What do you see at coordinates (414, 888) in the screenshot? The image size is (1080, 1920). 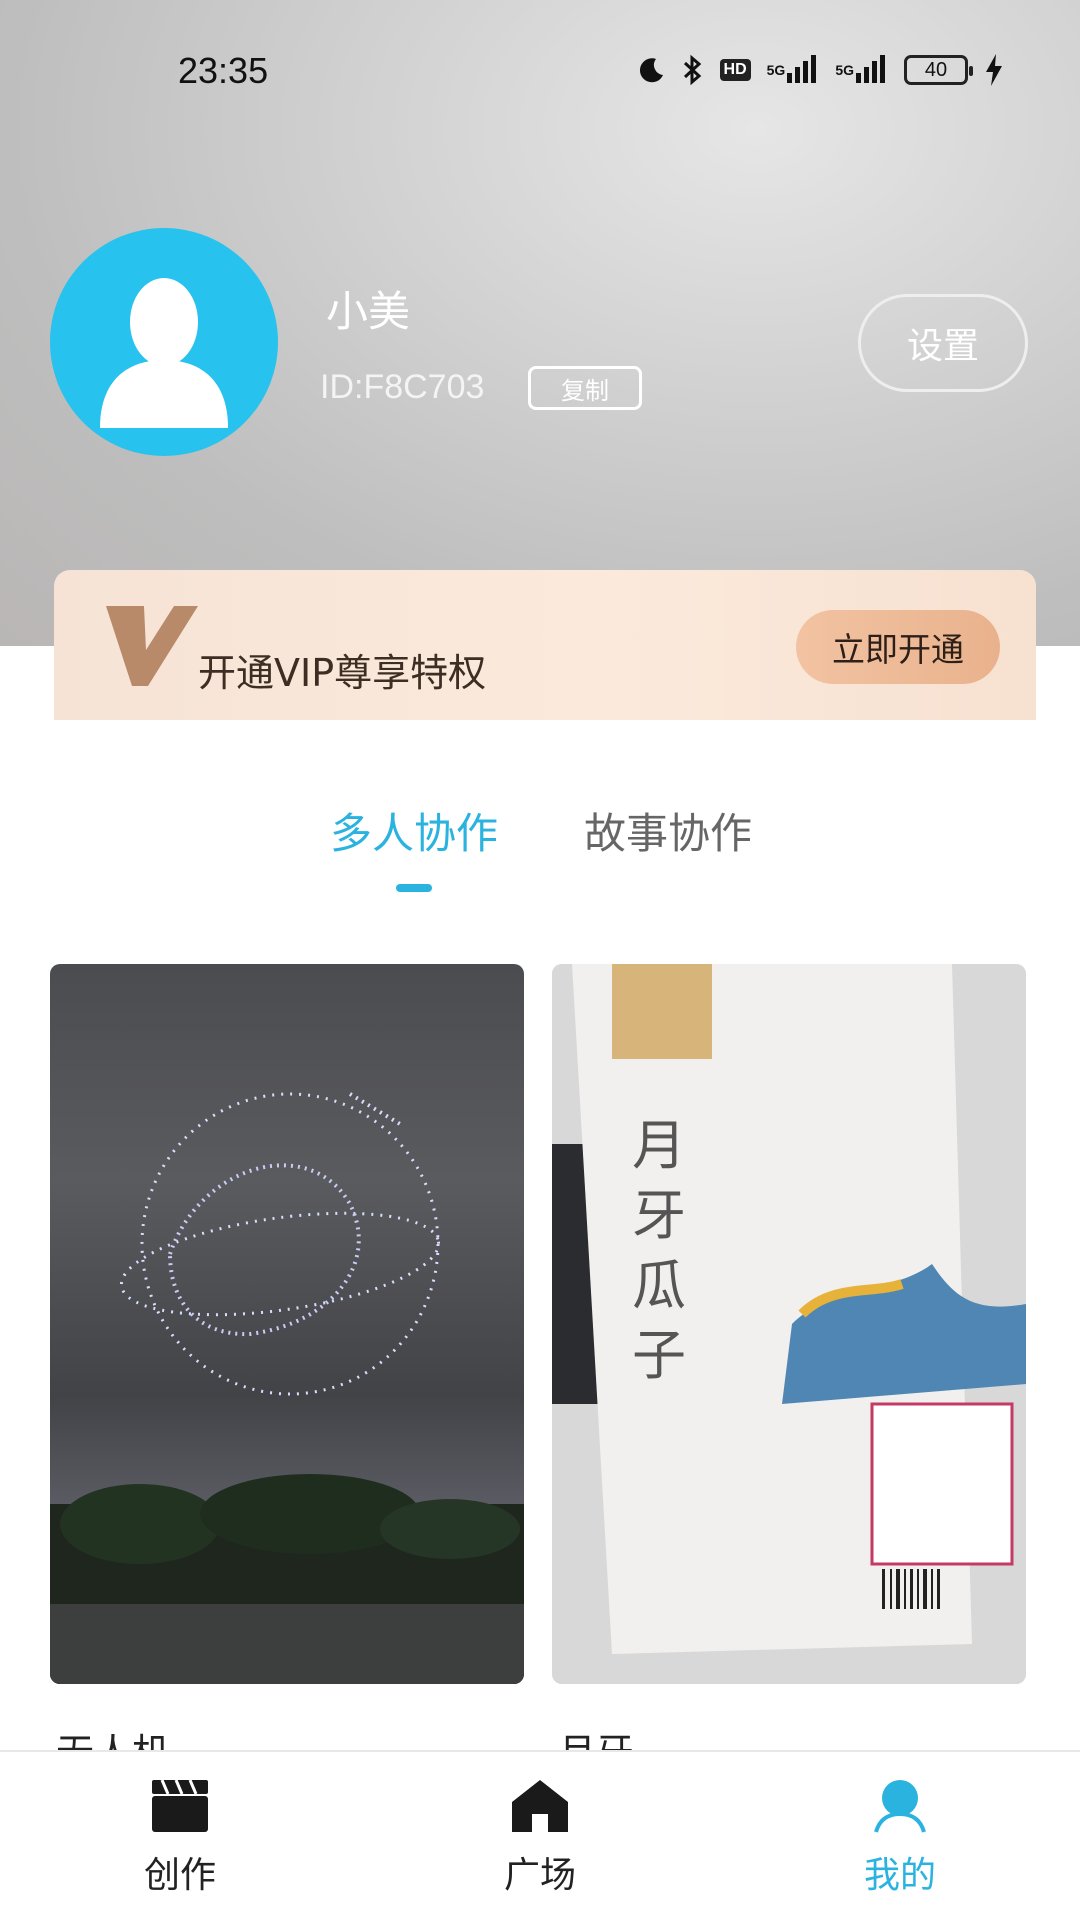 I see `tab-indicator` at bounding box center [414, 888].